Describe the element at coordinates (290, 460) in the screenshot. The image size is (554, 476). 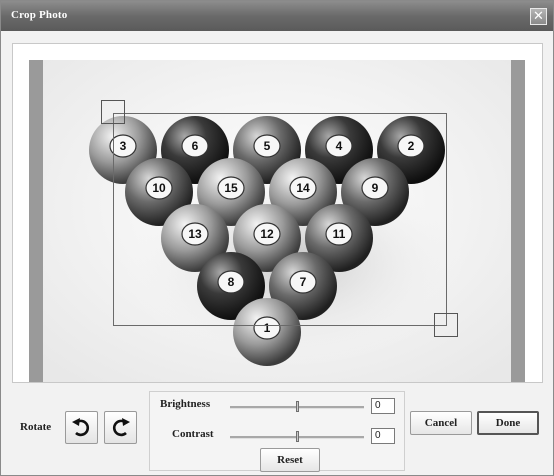
I see `reset-button: Reset` at that location.